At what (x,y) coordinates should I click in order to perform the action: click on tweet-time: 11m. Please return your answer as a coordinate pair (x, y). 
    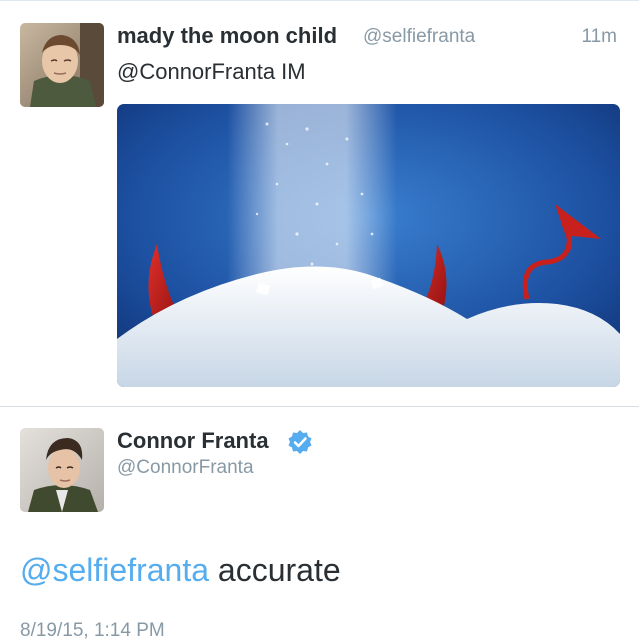
    Looking at the image, I should click on (599, 37).